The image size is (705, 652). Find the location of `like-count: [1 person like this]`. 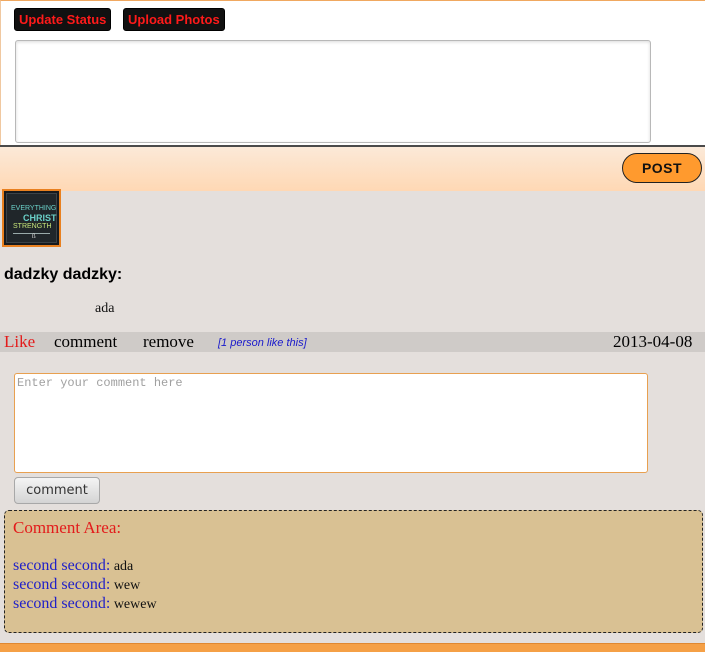

like-count: [1 person like this] is located at coordinates (262, 343).